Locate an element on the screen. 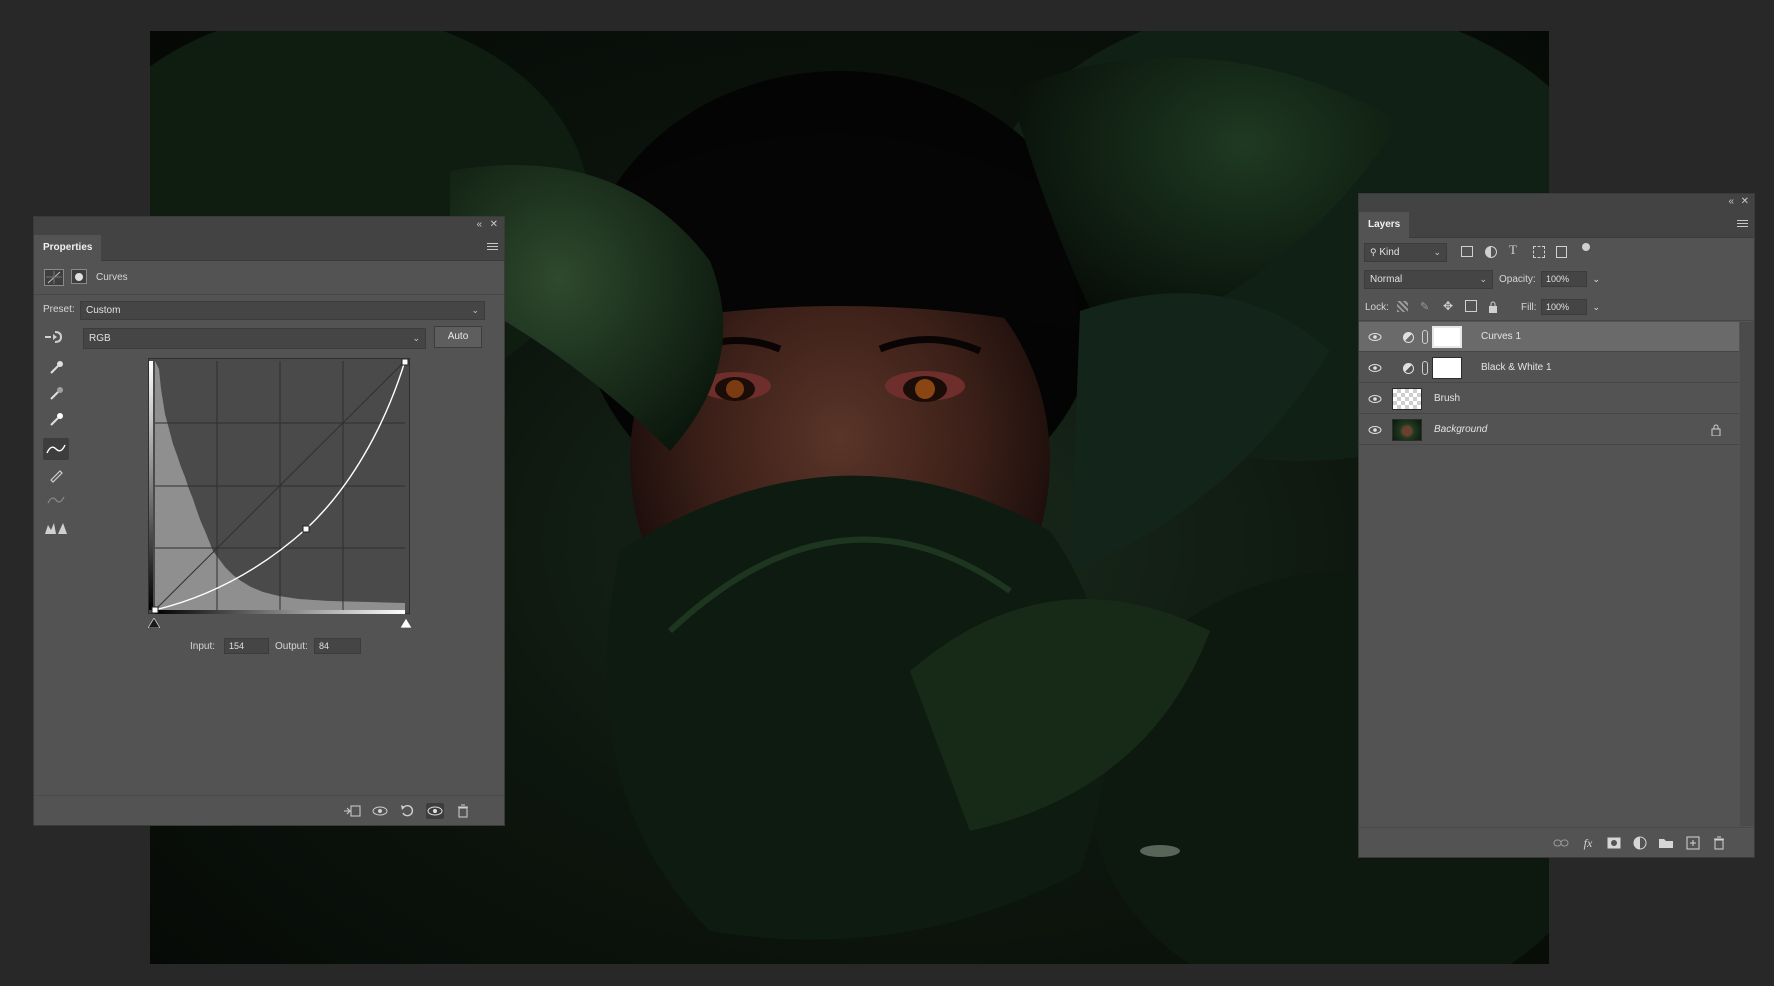 This screenshot has width=1774, height=986. opacity-value: 100% is located at coordinates (1558, 279).